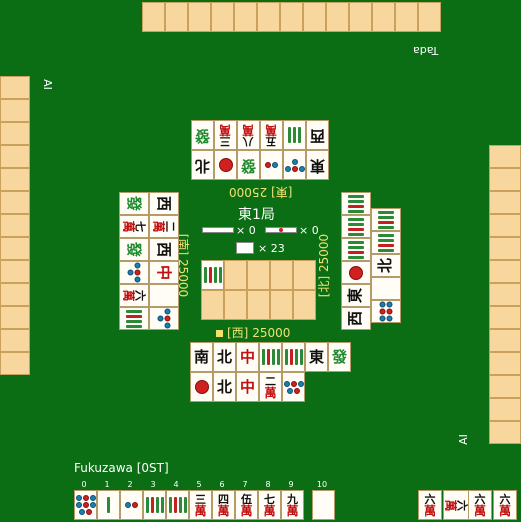  Describe the element at coordinates (292, 505) in the screenshot. I see `hand-tile-9: 九萬` at that location.